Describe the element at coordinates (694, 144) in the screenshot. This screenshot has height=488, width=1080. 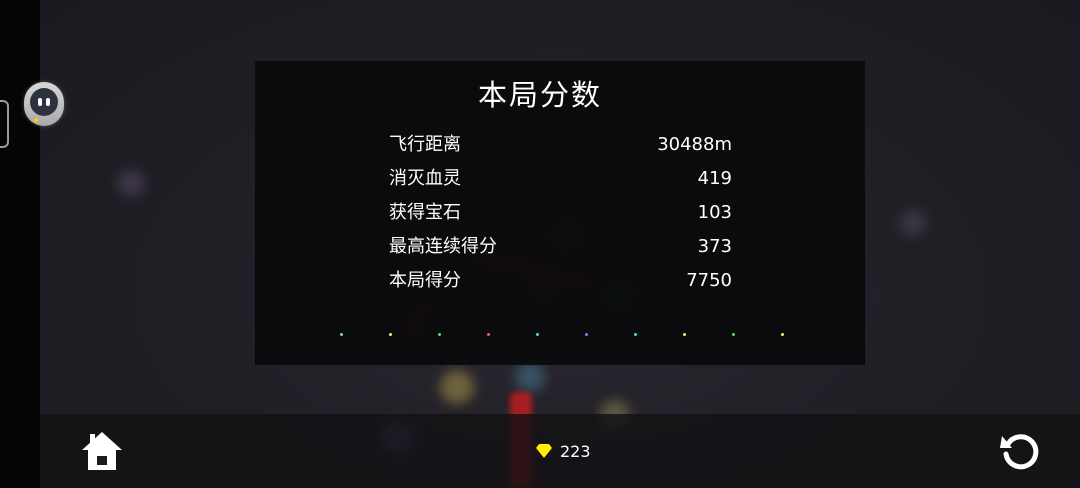
I see `stat-value: 30488m` at that location.